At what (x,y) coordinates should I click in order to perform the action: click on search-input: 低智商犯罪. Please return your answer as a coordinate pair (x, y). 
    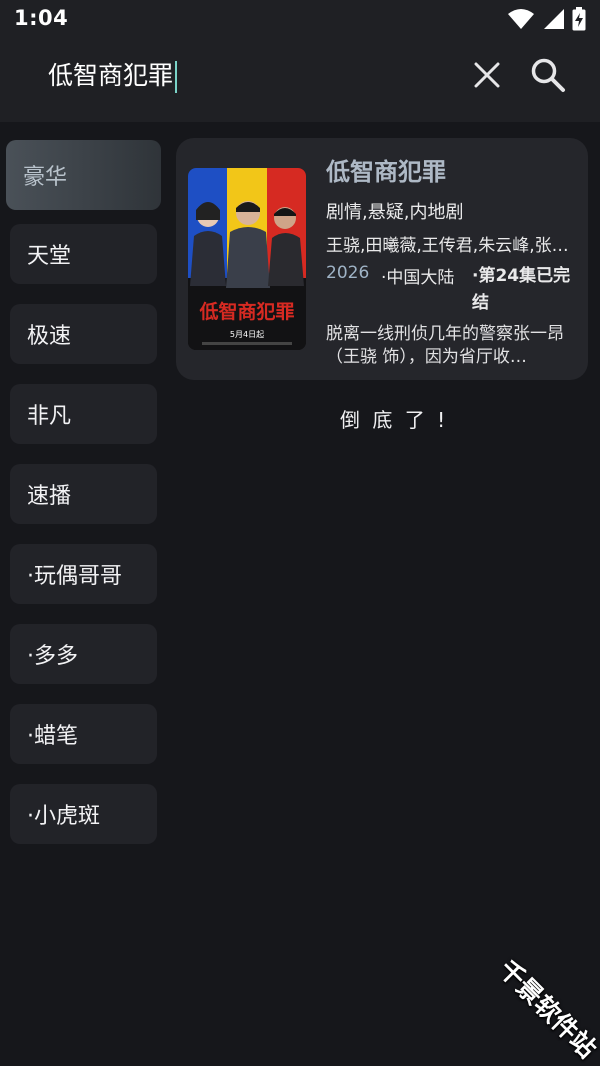
    Looking at the image, I should click on (113, 74).